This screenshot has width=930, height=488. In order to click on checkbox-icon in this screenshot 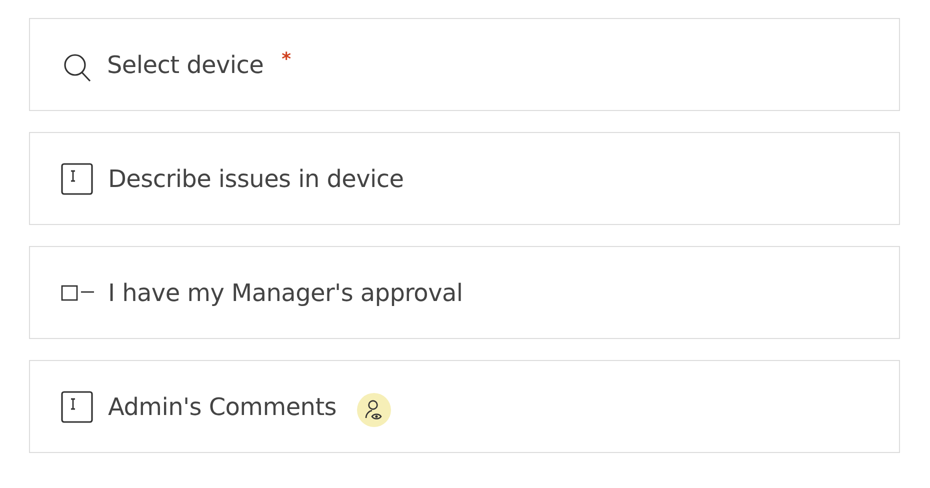, I will do `click(78, 292)`.